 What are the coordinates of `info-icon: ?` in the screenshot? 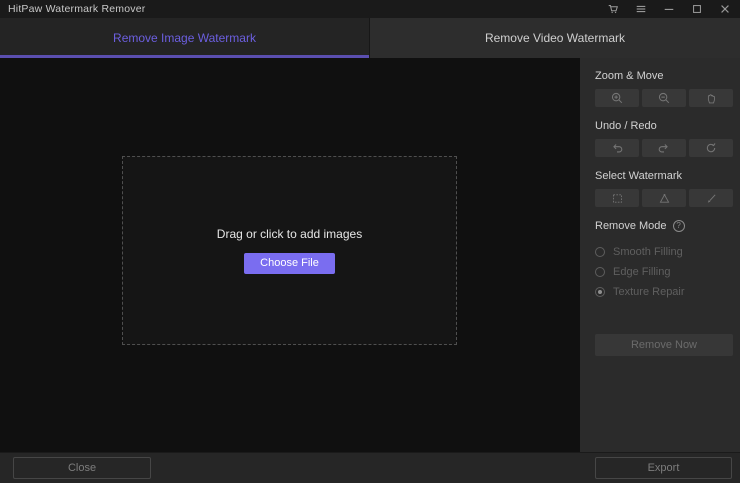 It's located at (678, 226).